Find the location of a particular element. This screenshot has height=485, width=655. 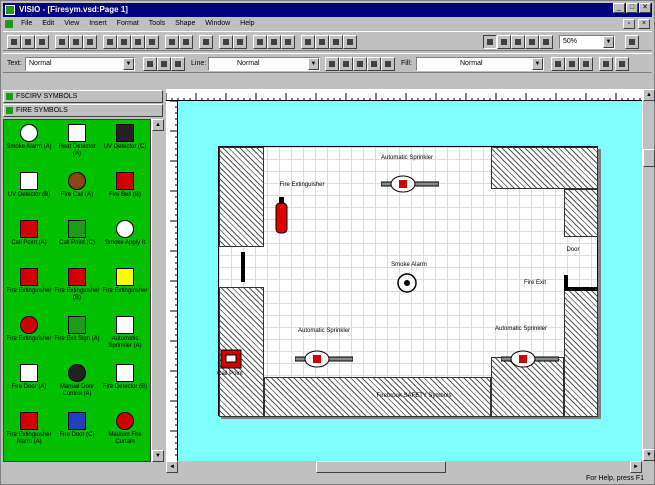

rotate-left-icon is located at coordinates (322, 42).